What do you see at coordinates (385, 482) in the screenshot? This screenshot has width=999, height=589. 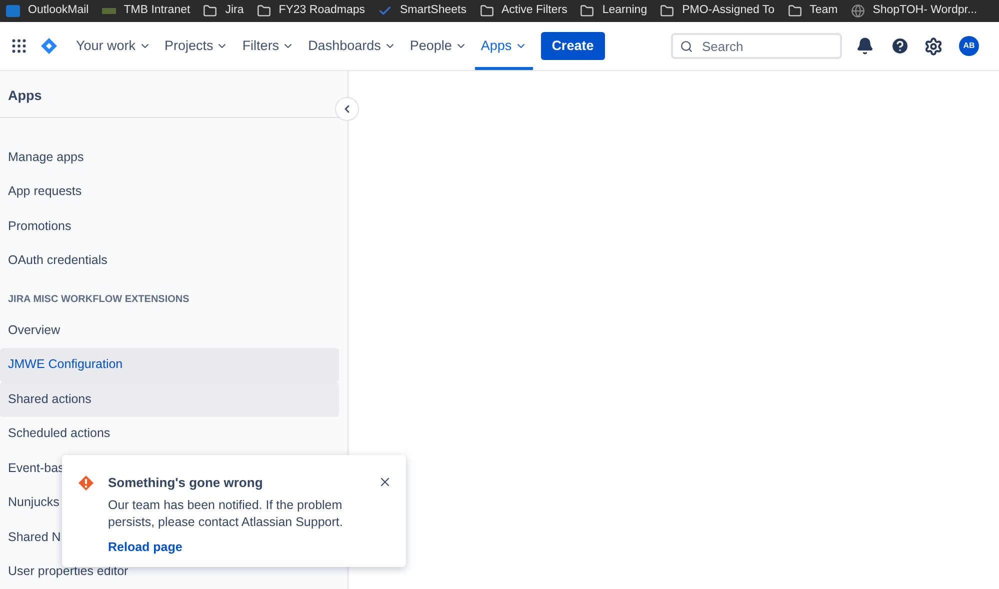 I see `close-icon` at bounding box center [385, 482].